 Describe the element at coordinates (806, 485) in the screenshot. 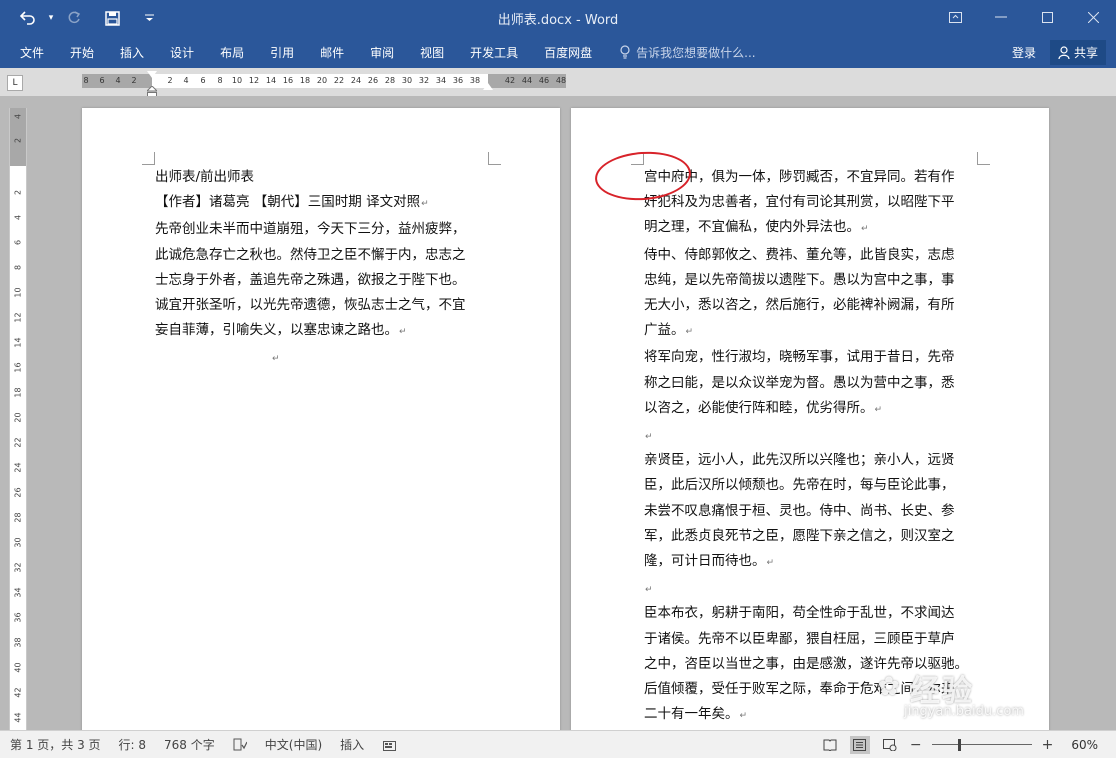

I see `paragraph-line: 臣，此后汉所以倾颓也。先帝在时，每与臣论此事，` at that location.